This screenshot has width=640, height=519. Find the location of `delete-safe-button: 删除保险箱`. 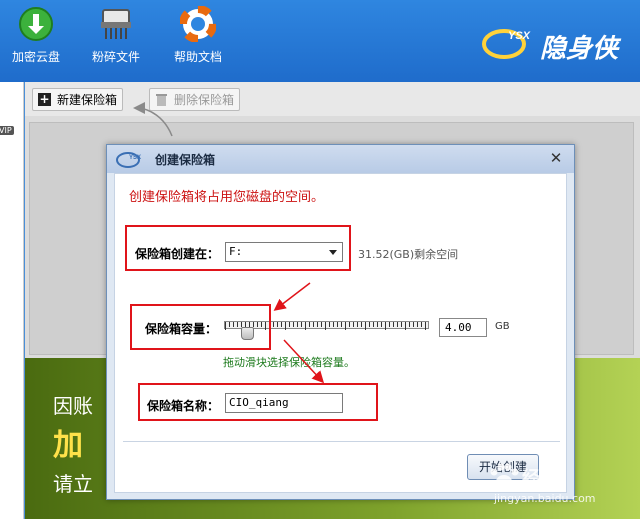

delete-safe-button: 删除保险箱 is located at coordinates (195, 99).